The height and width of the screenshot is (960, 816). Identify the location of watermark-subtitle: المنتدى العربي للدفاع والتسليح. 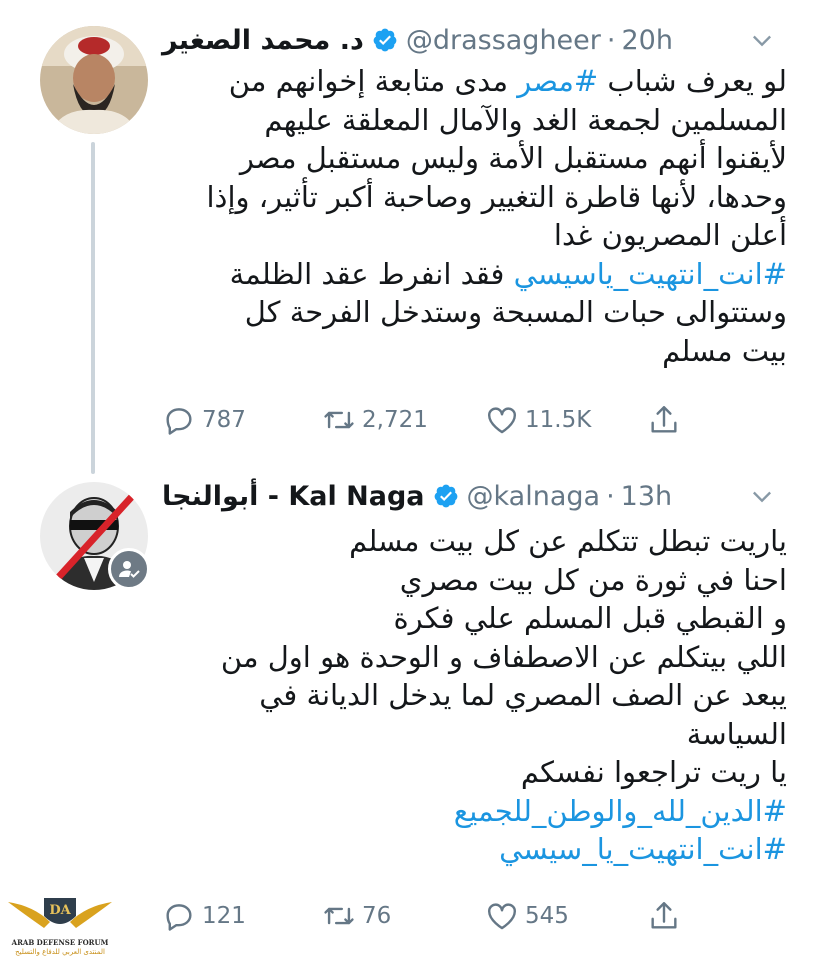
(60, 952).